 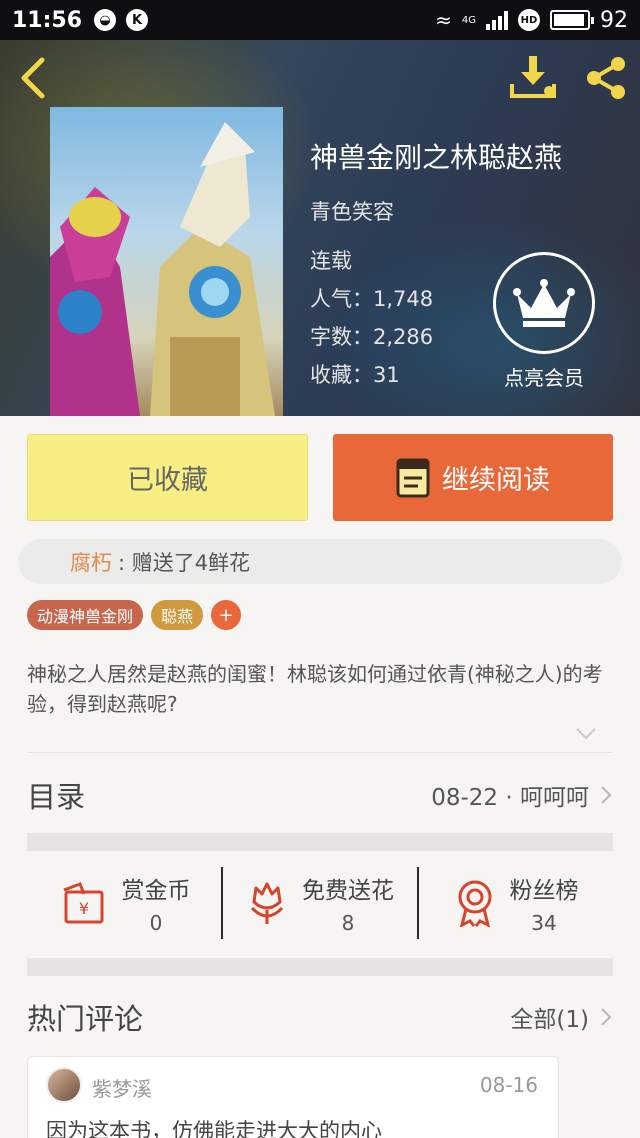 What do you see at coordinates (544, 923) in the screenshot?
I see `stat-value: 34` at bounding box center [544, 923].